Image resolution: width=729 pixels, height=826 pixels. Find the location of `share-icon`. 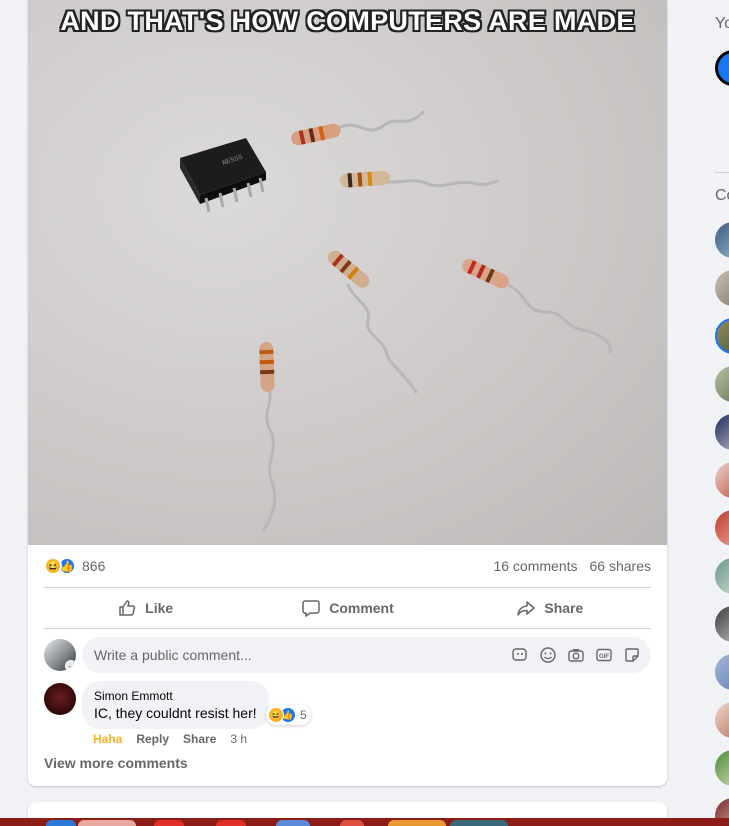

share-icon is located at coordinates (526, 608).